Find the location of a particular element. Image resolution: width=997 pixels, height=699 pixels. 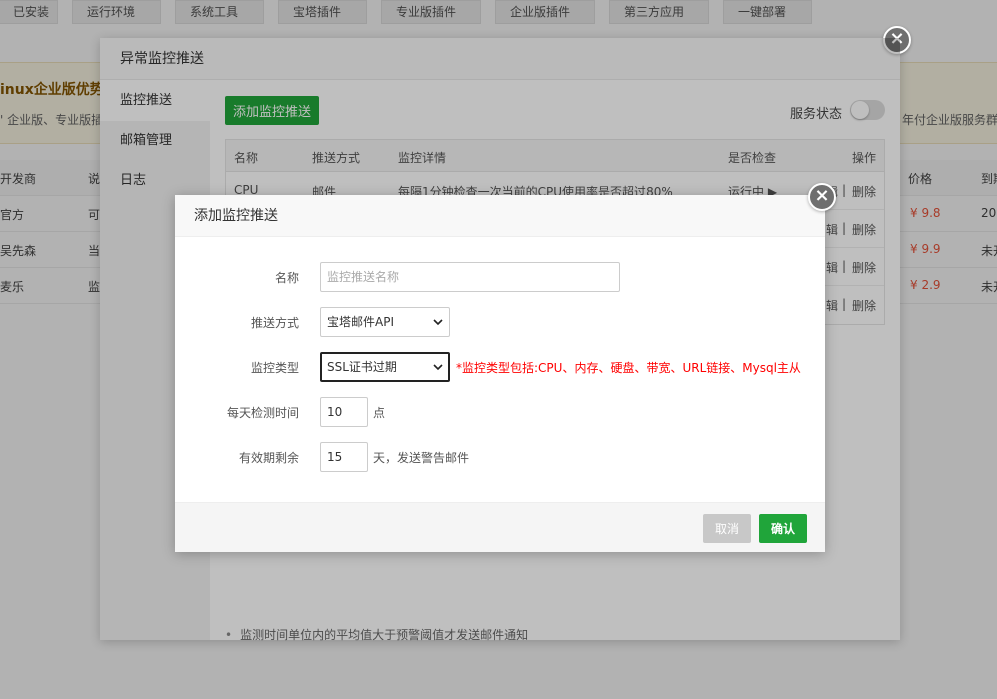

type-select: SSL证书过期 is located at coordinates (385, 367).